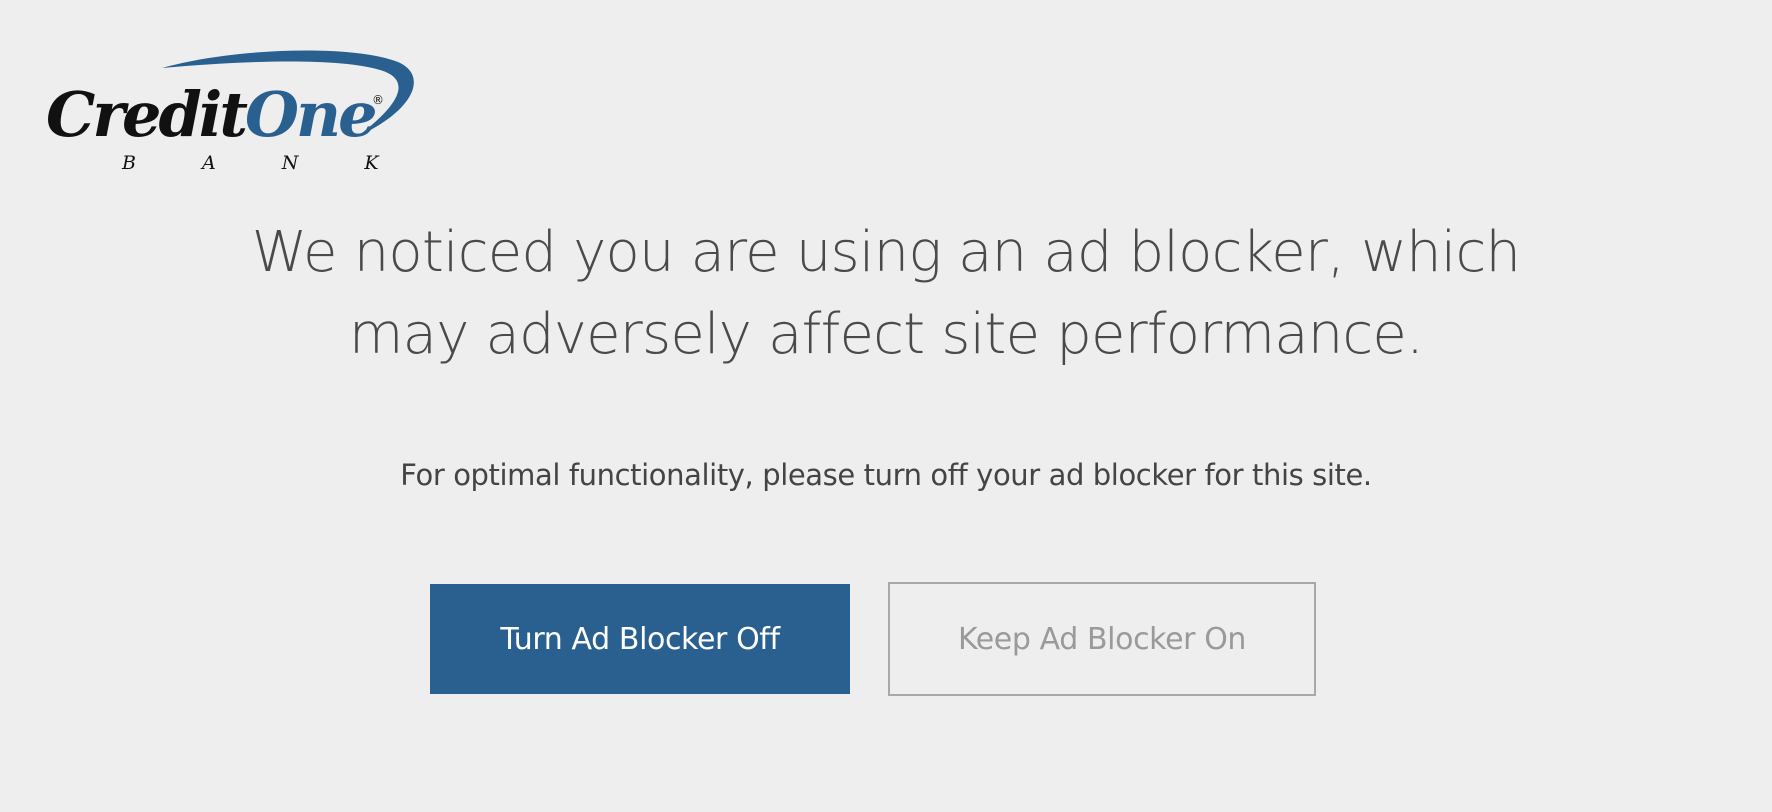  Describe the element at coordinates (147, 114) in the screenshot. I see `logo-credit-text: Credit` at that location.